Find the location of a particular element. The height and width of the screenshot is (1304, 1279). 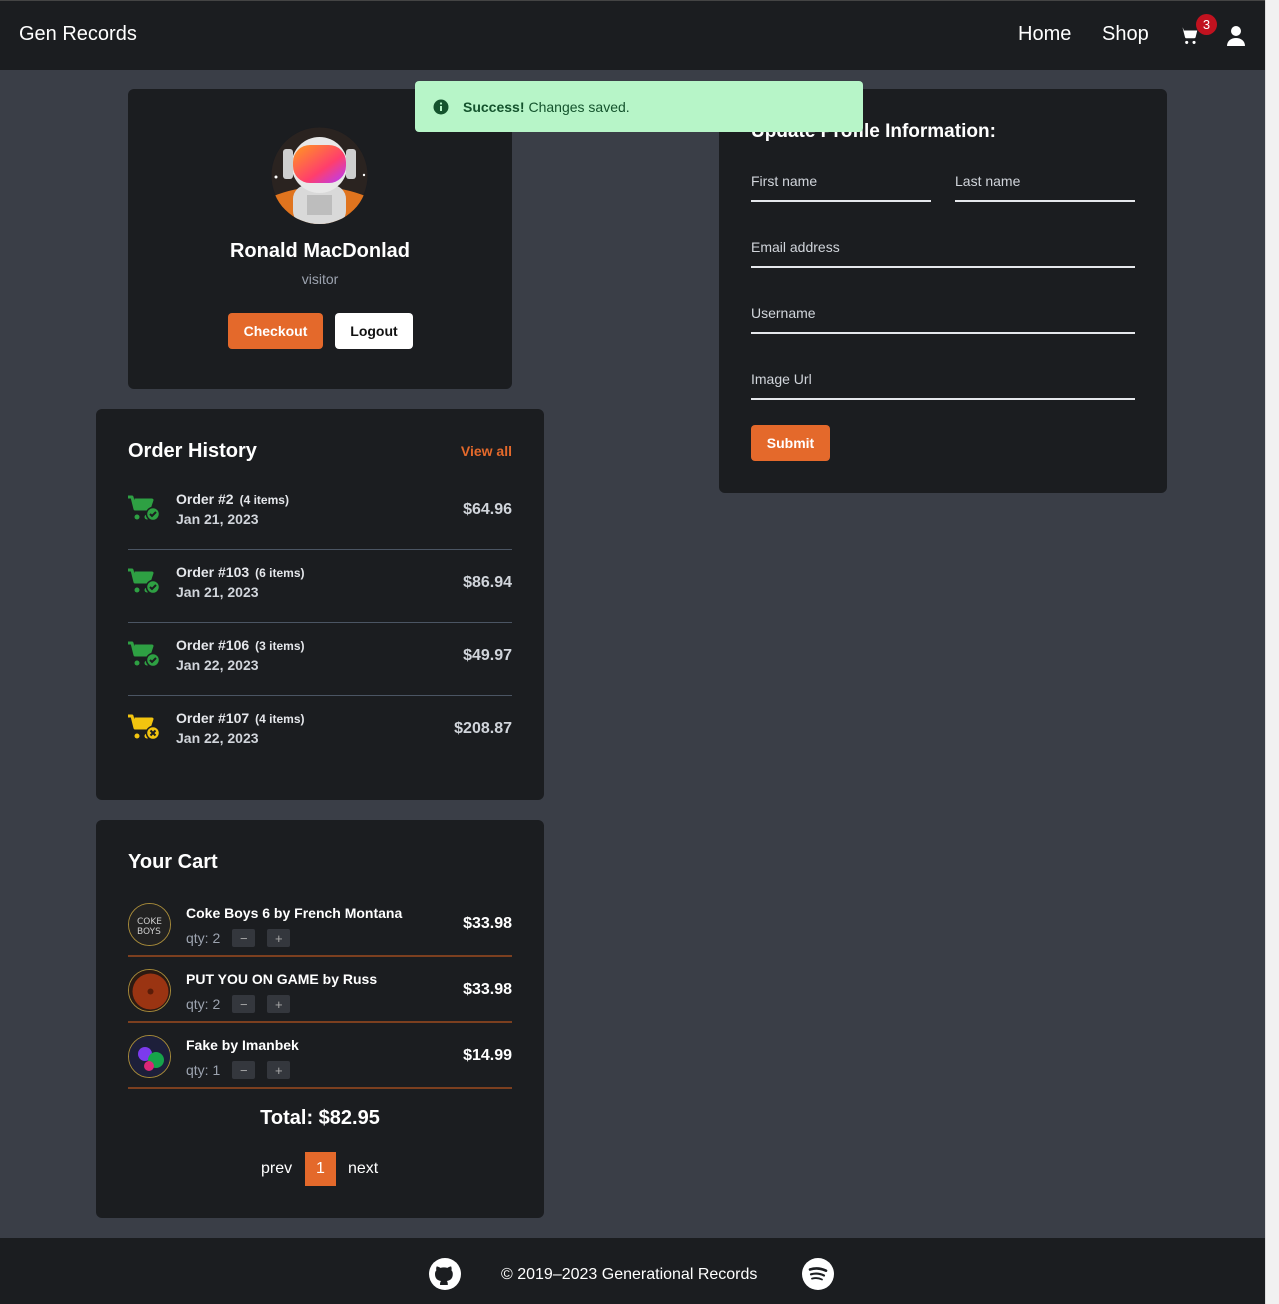

order-total: $86.94 is located at coordinates (487, 582).